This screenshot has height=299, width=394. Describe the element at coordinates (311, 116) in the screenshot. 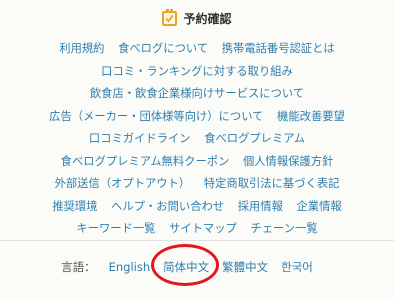

I see `feature-request-link: 機能改善要望` at that location.